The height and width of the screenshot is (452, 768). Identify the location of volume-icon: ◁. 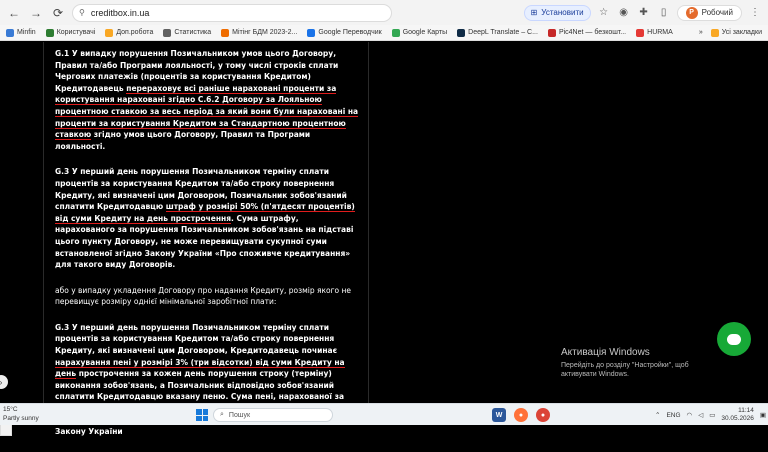
(700, 415).